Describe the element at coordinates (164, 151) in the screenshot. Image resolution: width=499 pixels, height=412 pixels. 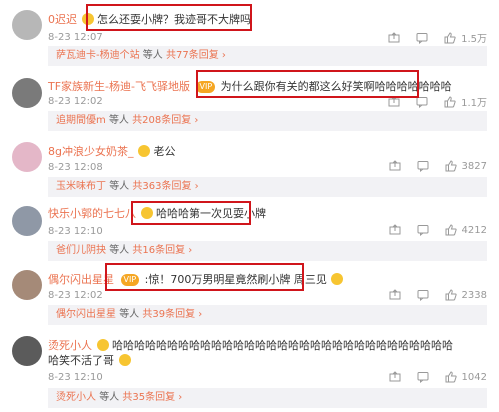
I see `comment-text: 老公` at that location.